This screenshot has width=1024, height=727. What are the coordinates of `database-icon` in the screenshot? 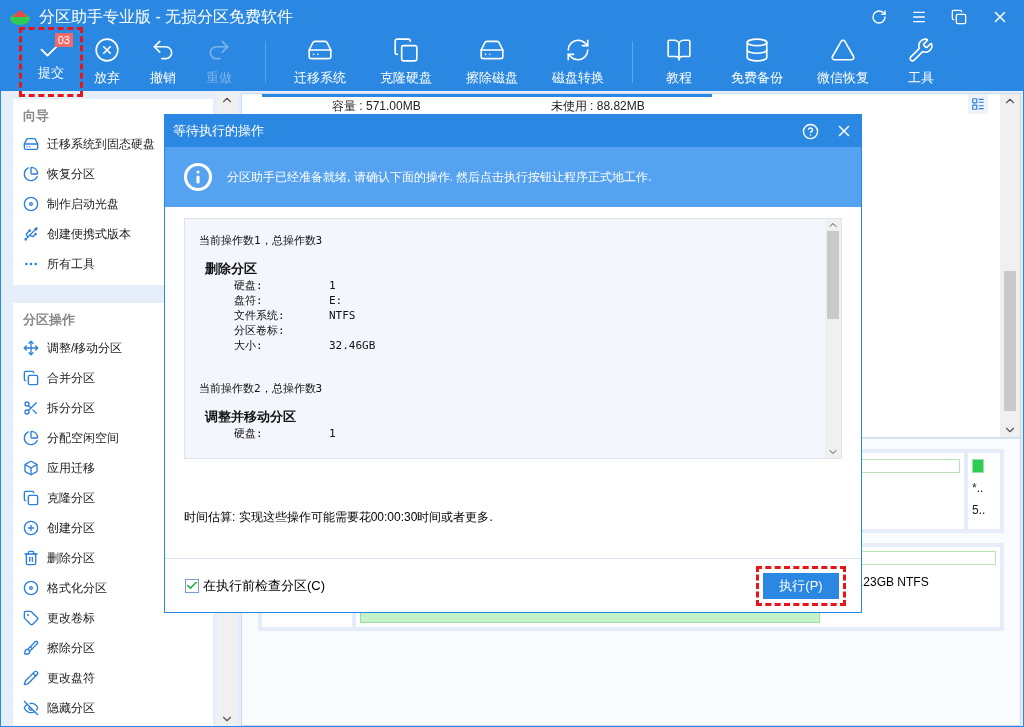 It's located at (757, 50).